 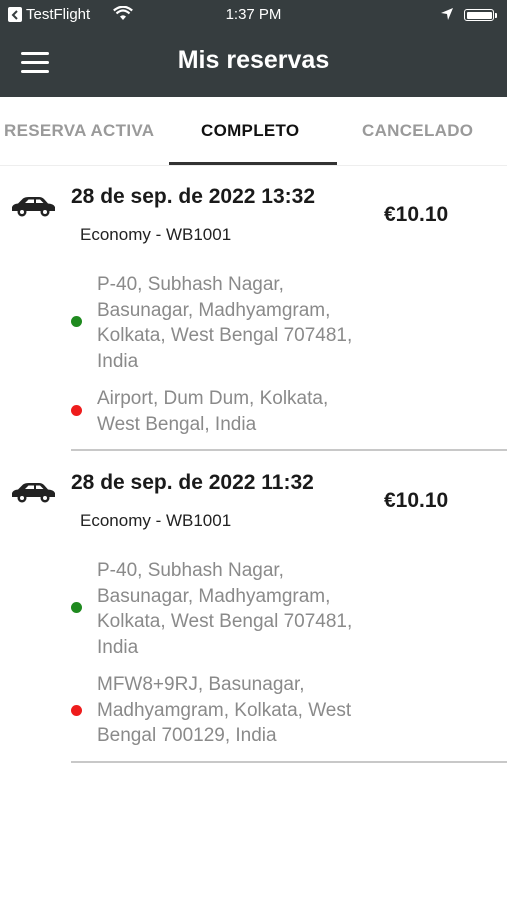 What do you see at coordinates (289, 762) in the screenshot?
I see `divider` at bounding box center [289, 762].